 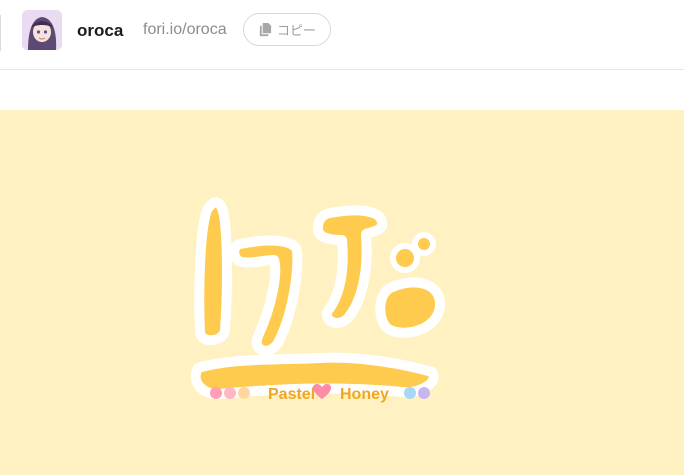 What do you see at coordinates (342, 35) in the screenshot?
I see `profile-header: oroca fori.io/oroca コピー` at bounding box center [342, 35].